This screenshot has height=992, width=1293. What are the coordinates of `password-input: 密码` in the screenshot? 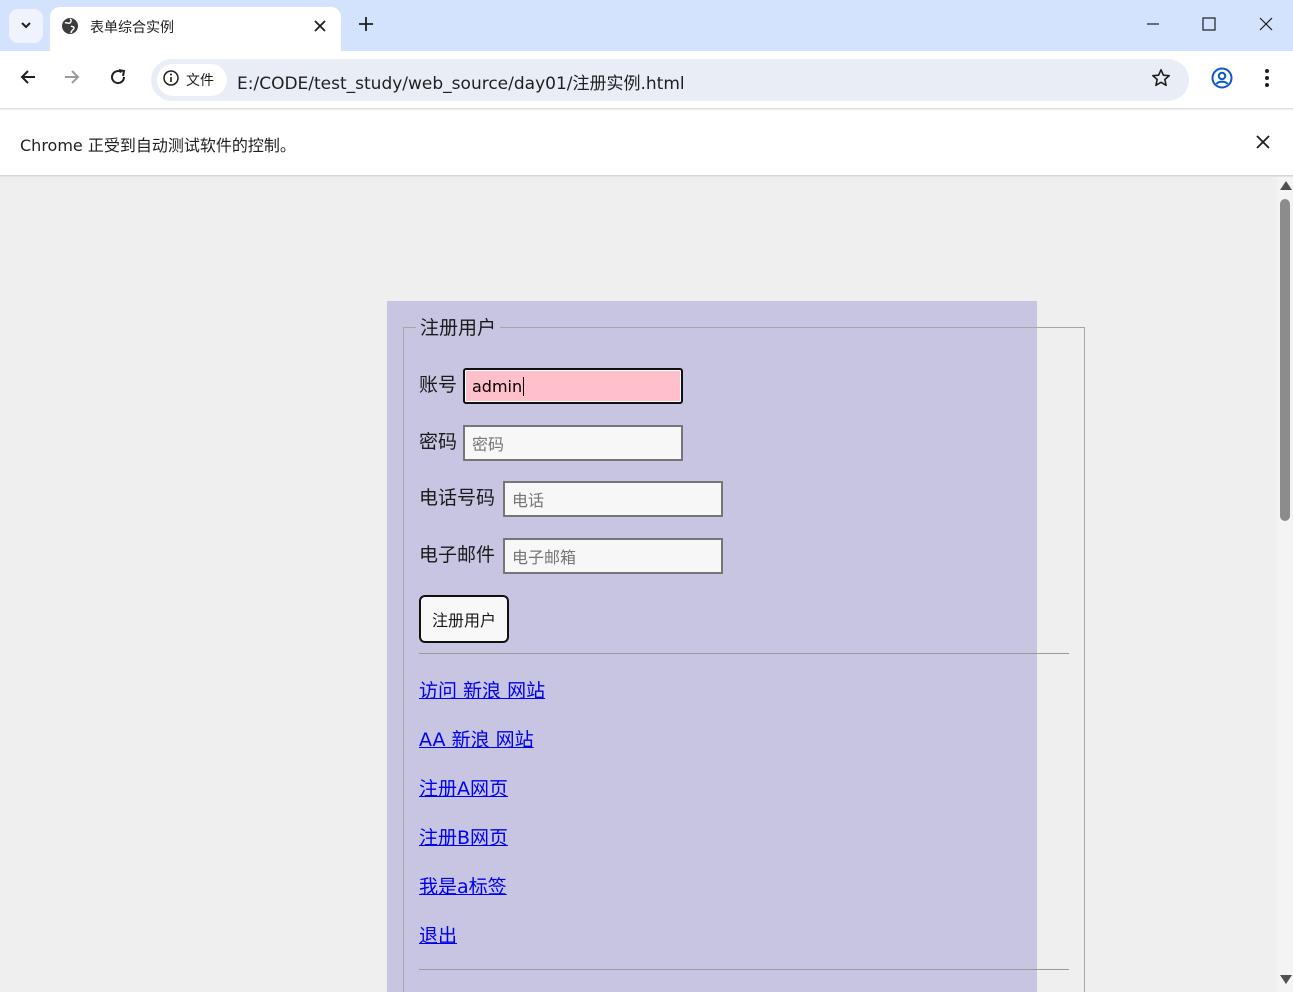 It's located at (573, 443).